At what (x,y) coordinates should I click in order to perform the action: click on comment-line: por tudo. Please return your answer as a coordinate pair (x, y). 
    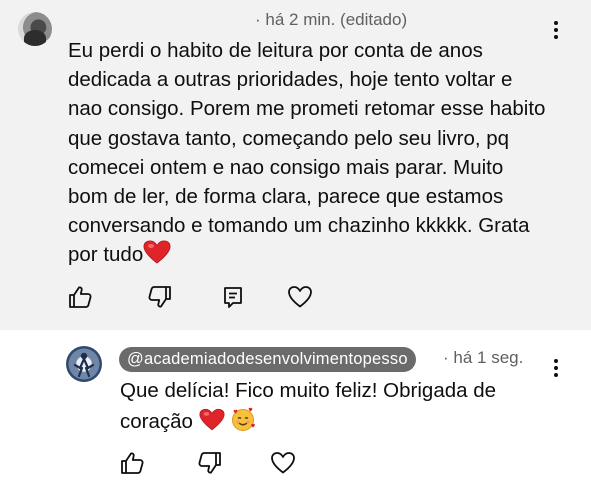
    Looking at the image, I should click on (106, 255).